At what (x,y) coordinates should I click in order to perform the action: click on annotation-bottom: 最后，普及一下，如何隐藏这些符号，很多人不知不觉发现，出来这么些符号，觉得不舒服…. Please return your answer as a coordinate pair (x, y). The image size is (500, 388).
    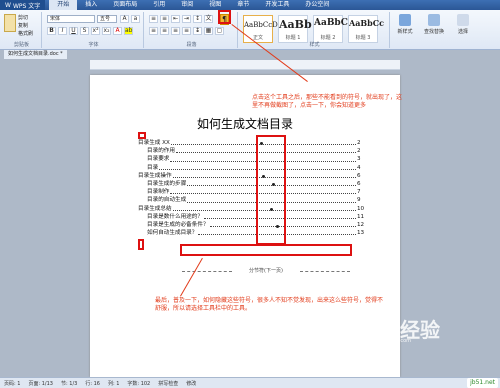
    Looking at the image, I should click on (269, 304).